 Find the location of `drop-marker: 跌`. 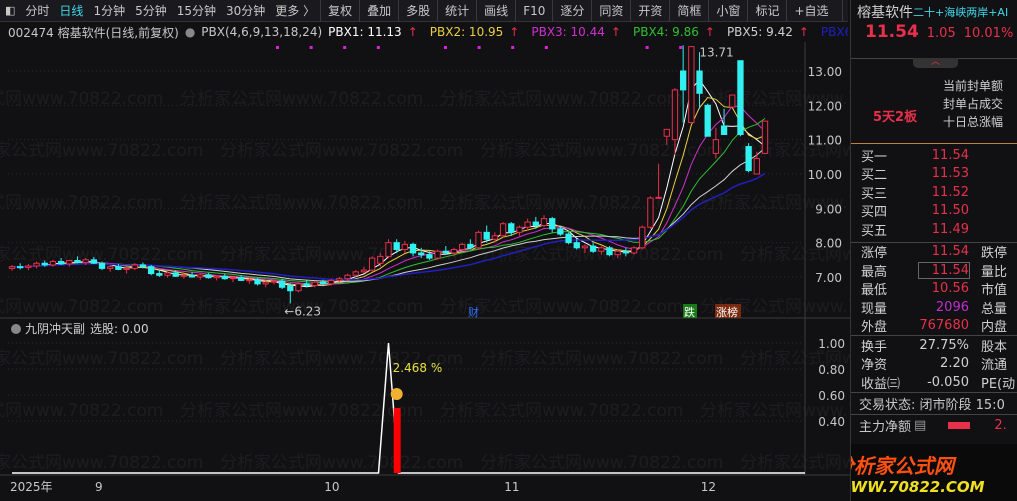

drop-marker: 跌 is located at coordinates (689, 312).